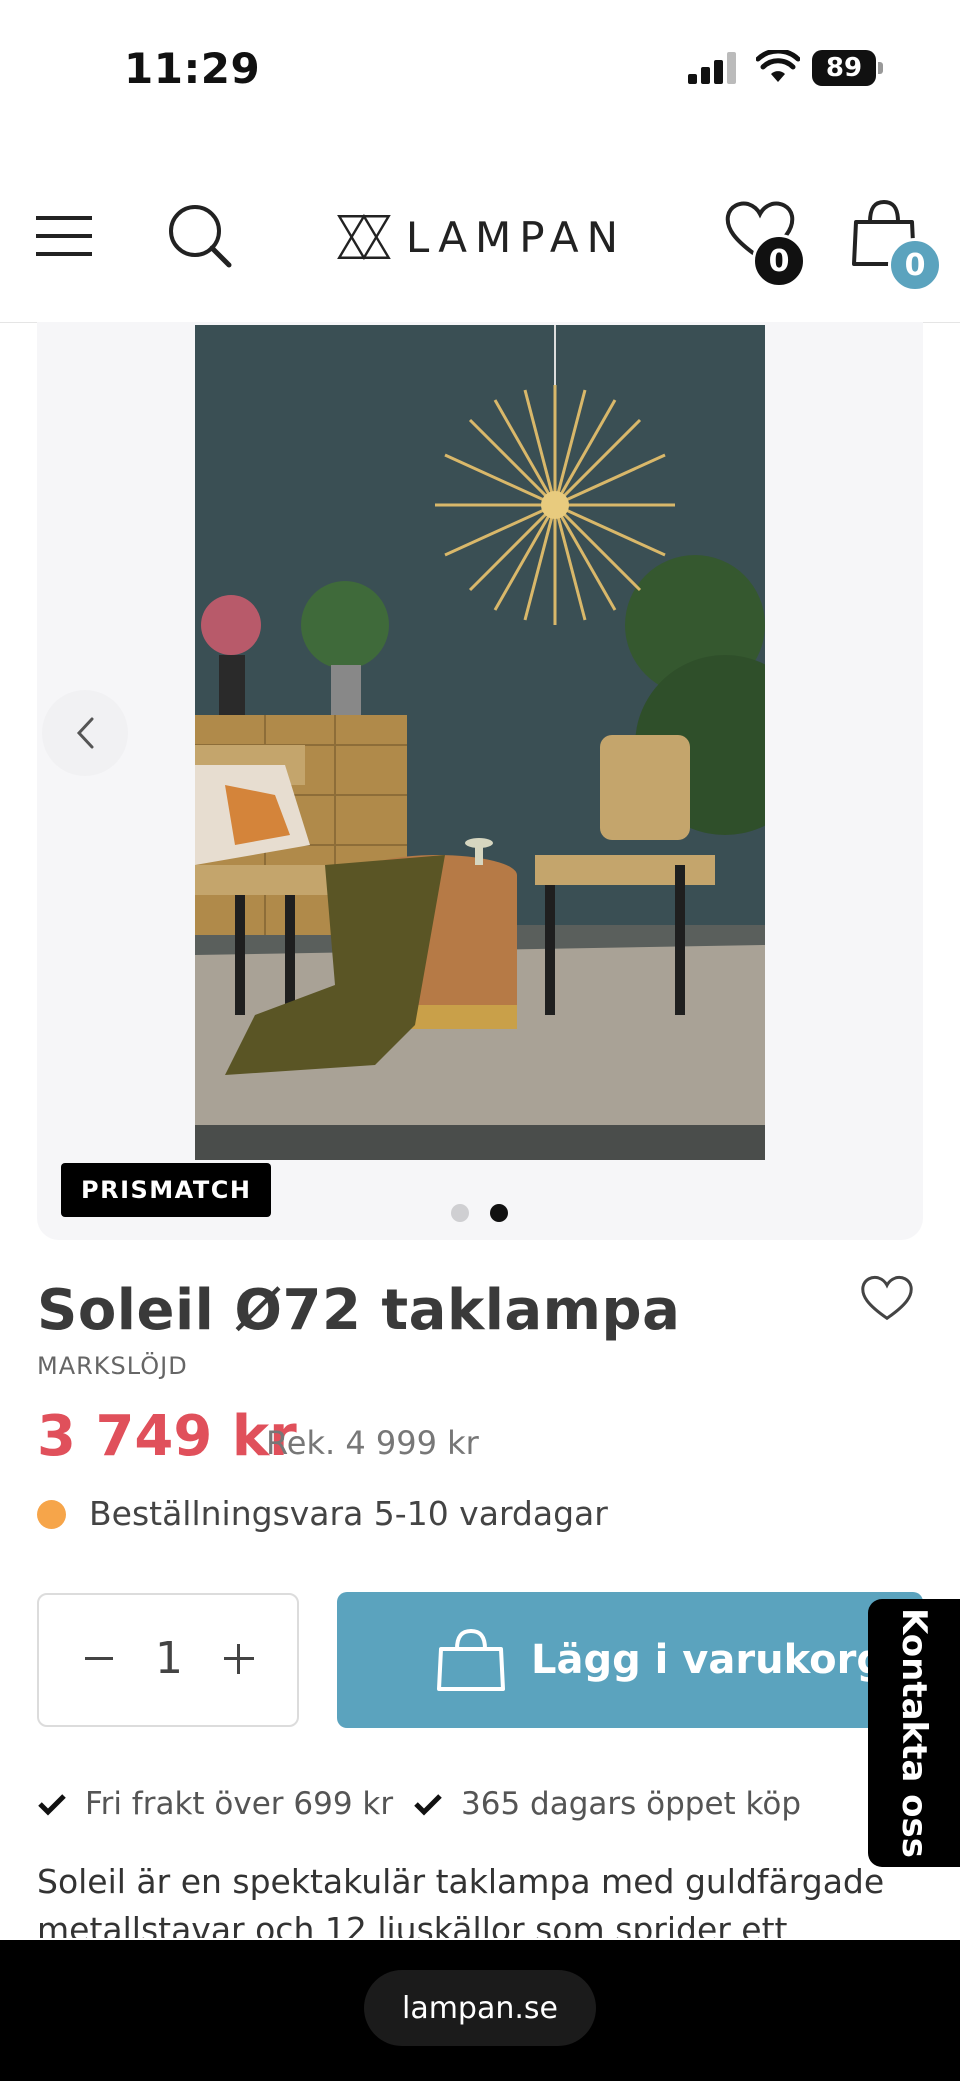  What do you see at coordinates (239, 1804) in the screenshot?
I see `usp-free-shipping: Fri frakt över 699 kr` at bounding box center [239, 1804].